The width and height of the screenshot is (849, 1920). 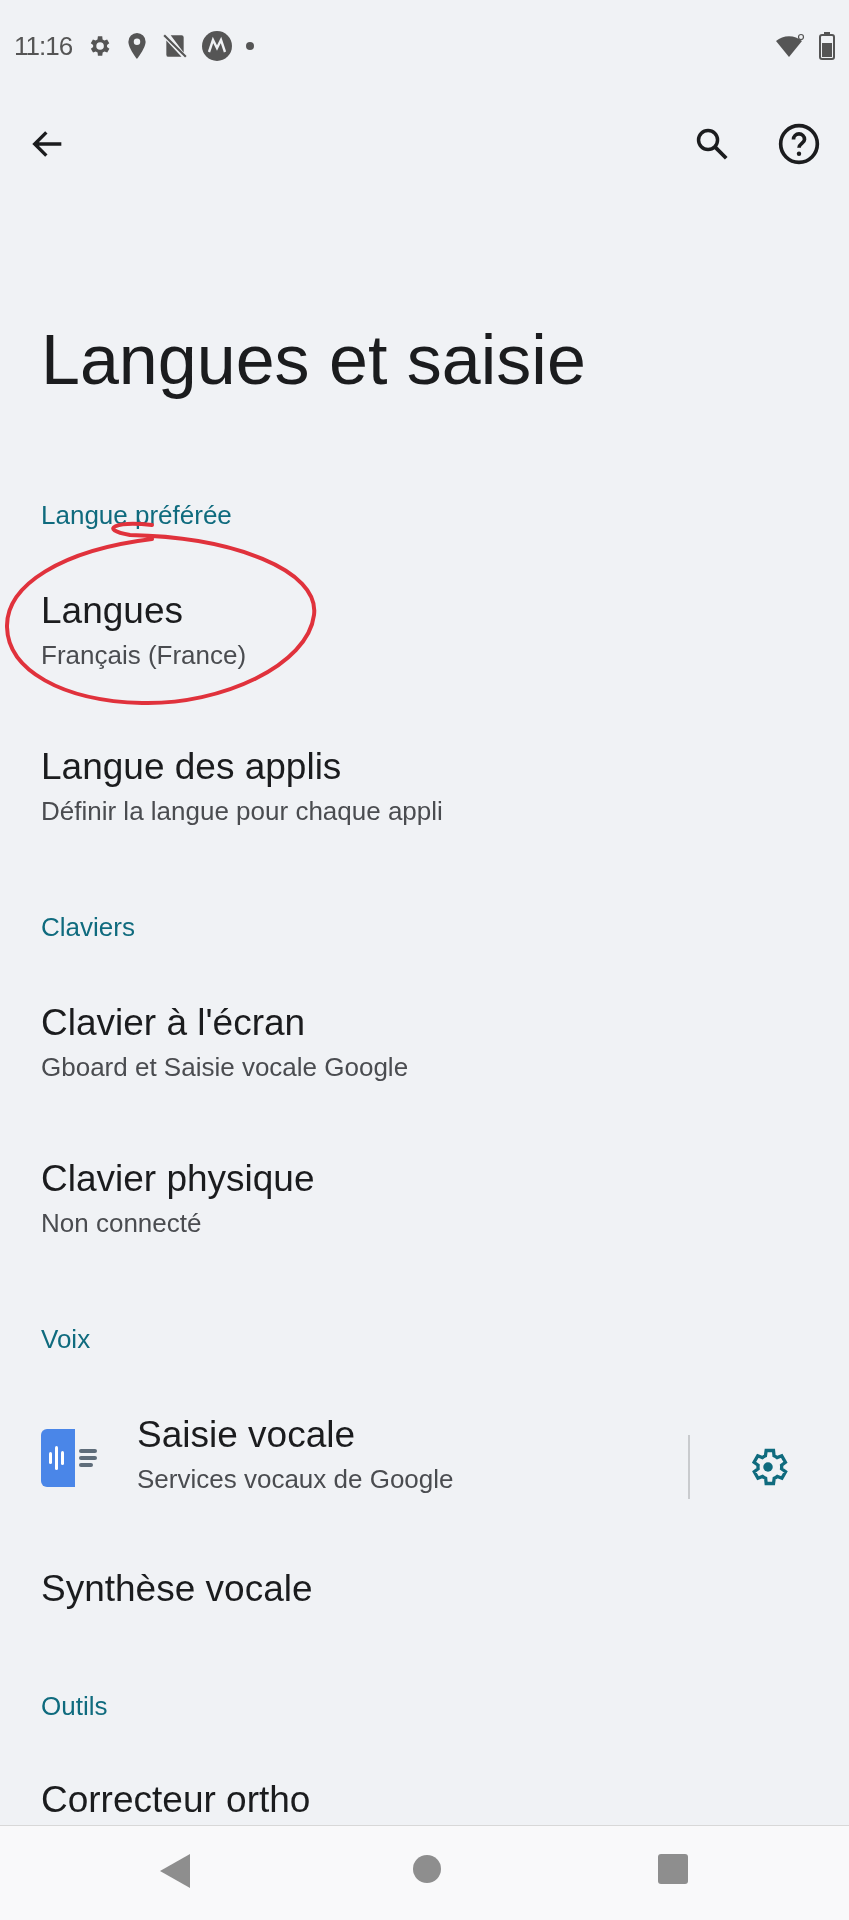 What do you see at coordinates (175, 1871) in the screenshot?
I see `back-icon` at bounding box center [175, 1871].